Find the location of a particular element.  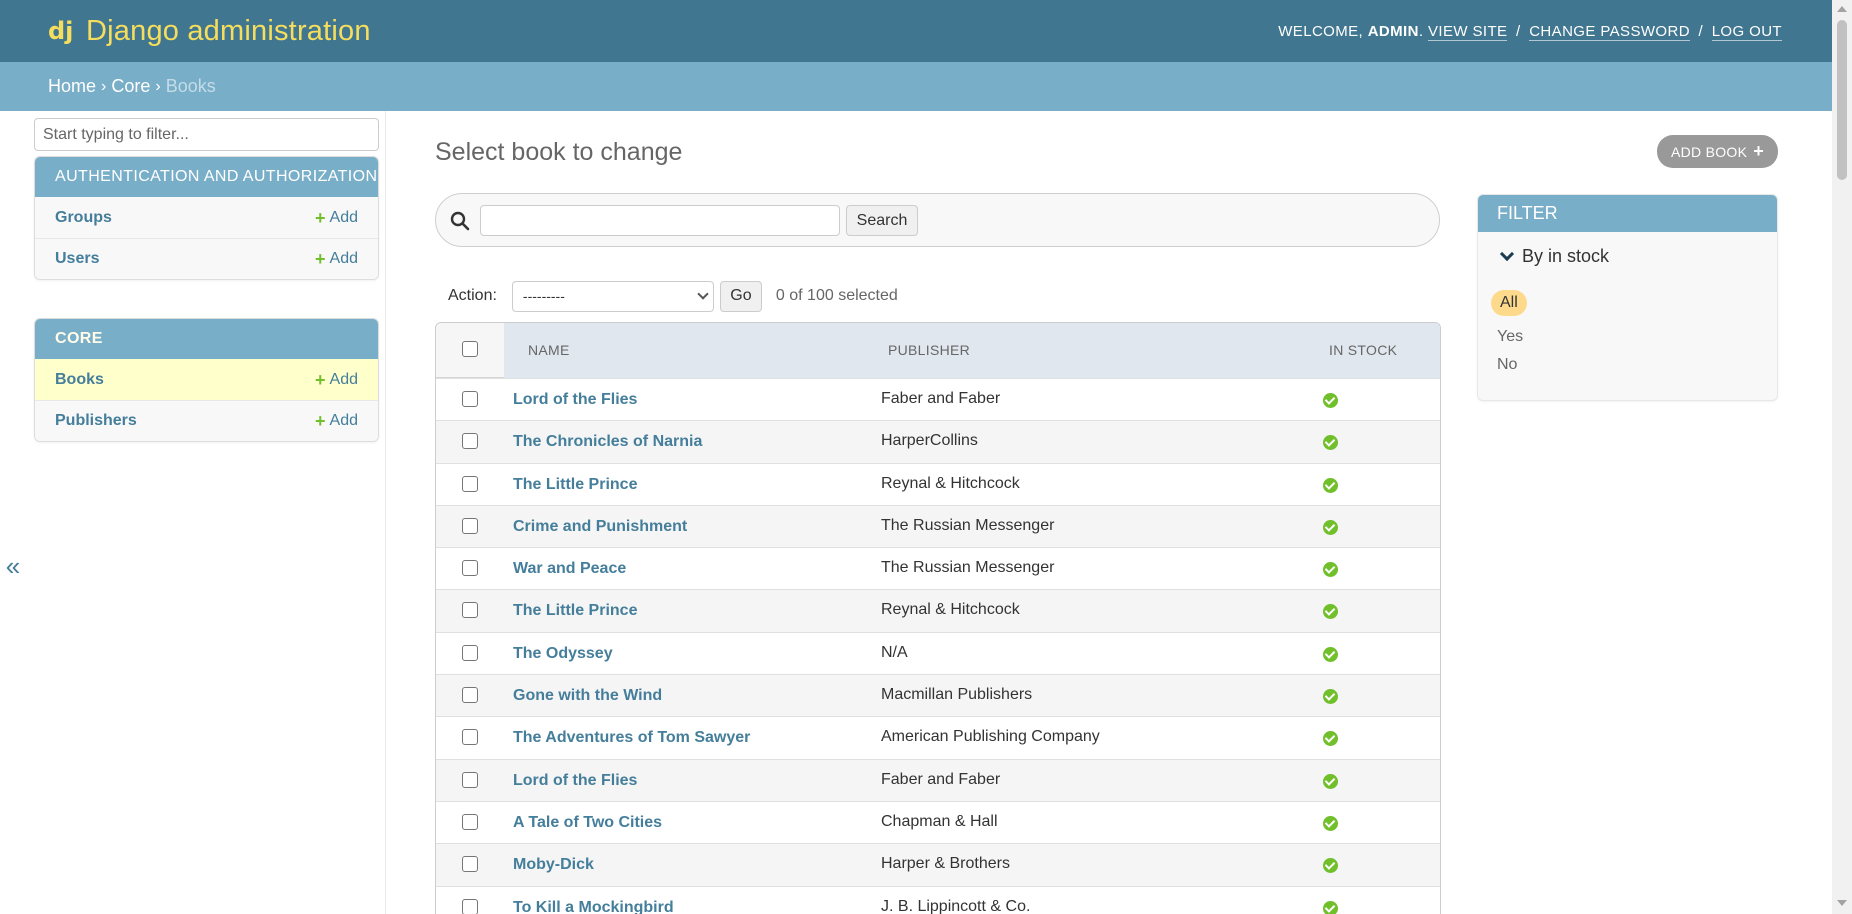

add-book-button: ADD BOOK + is located at coordinates (1717, 151).